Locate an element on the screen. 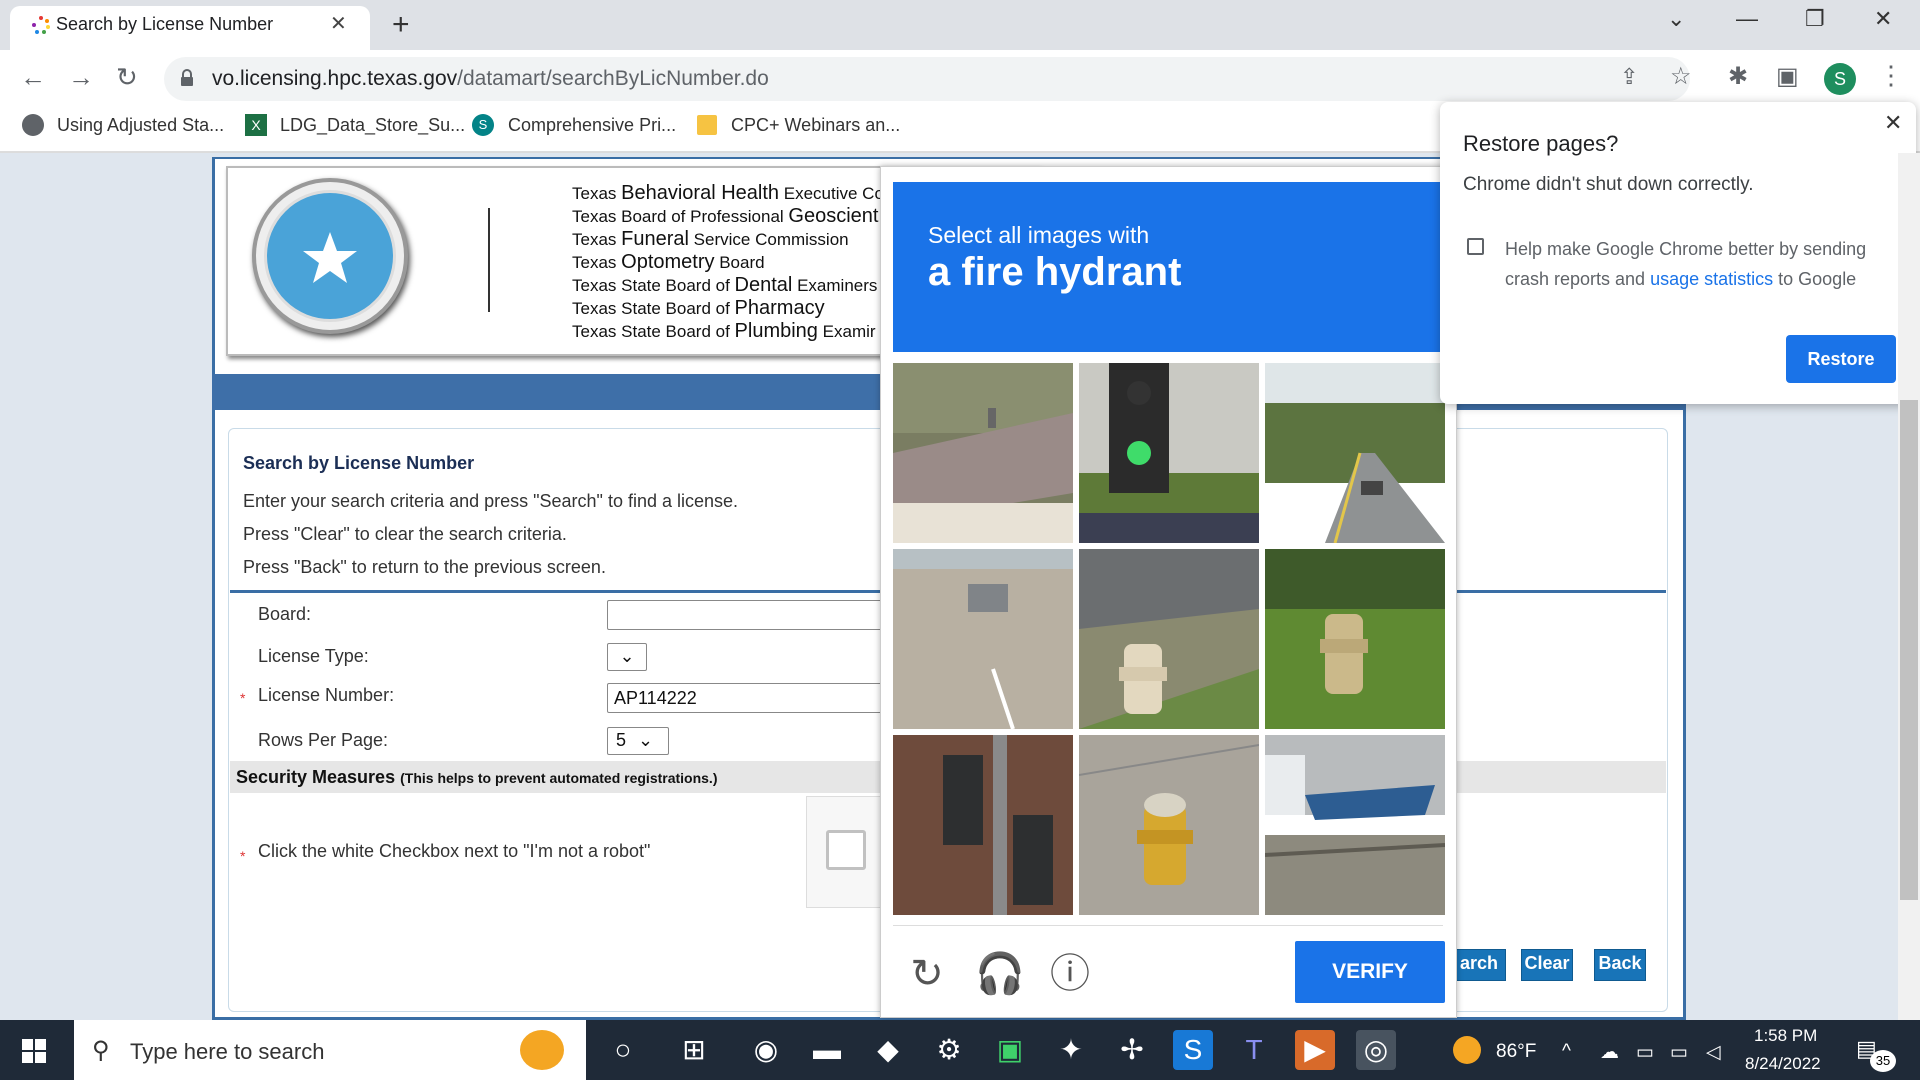 This screenshot has height=1080, width=1920. restore-button: Restore is located at coordinates (1841, 359).